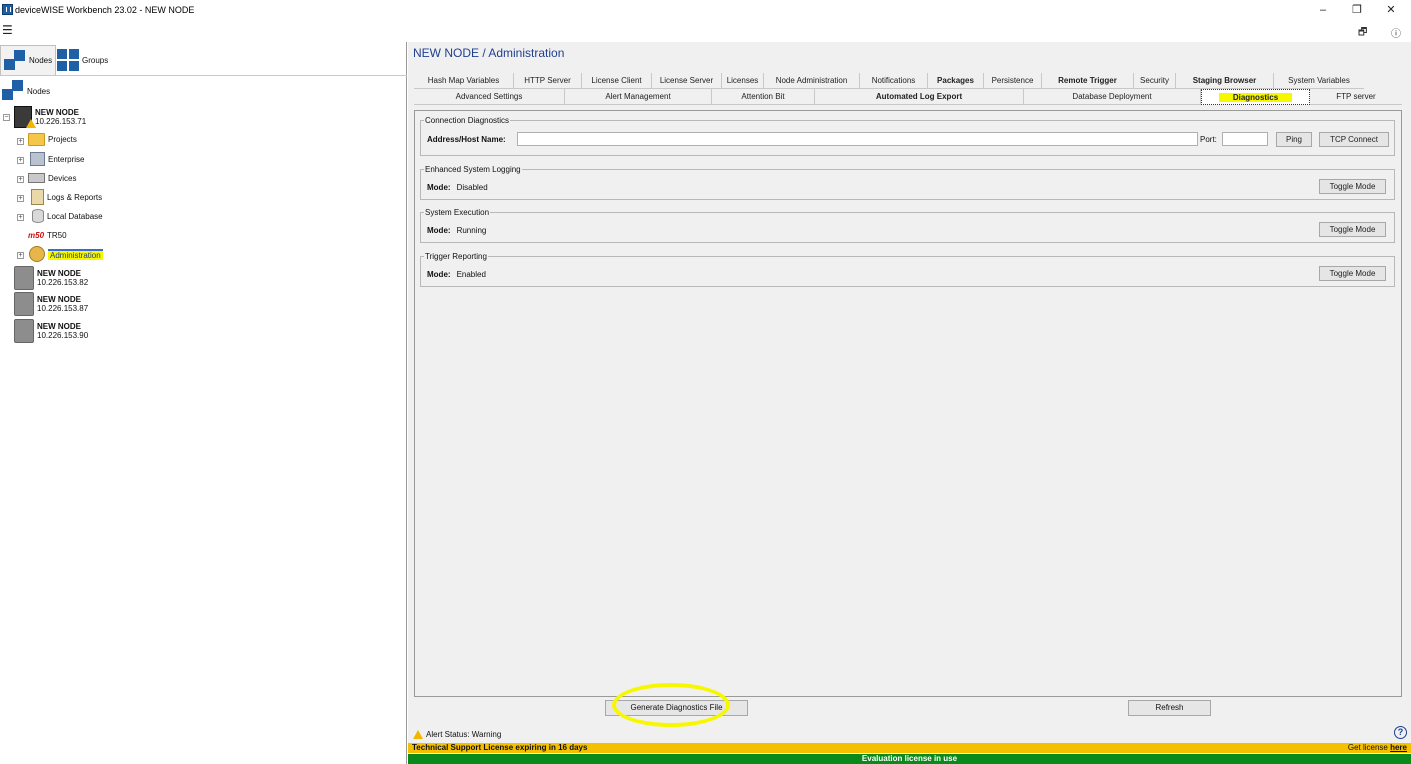 The height and width of the screenshot is (764, 1411). Describe the element at coordinates (472, 187) in the screenshot. I see `mode-value: Disabled` at that location.